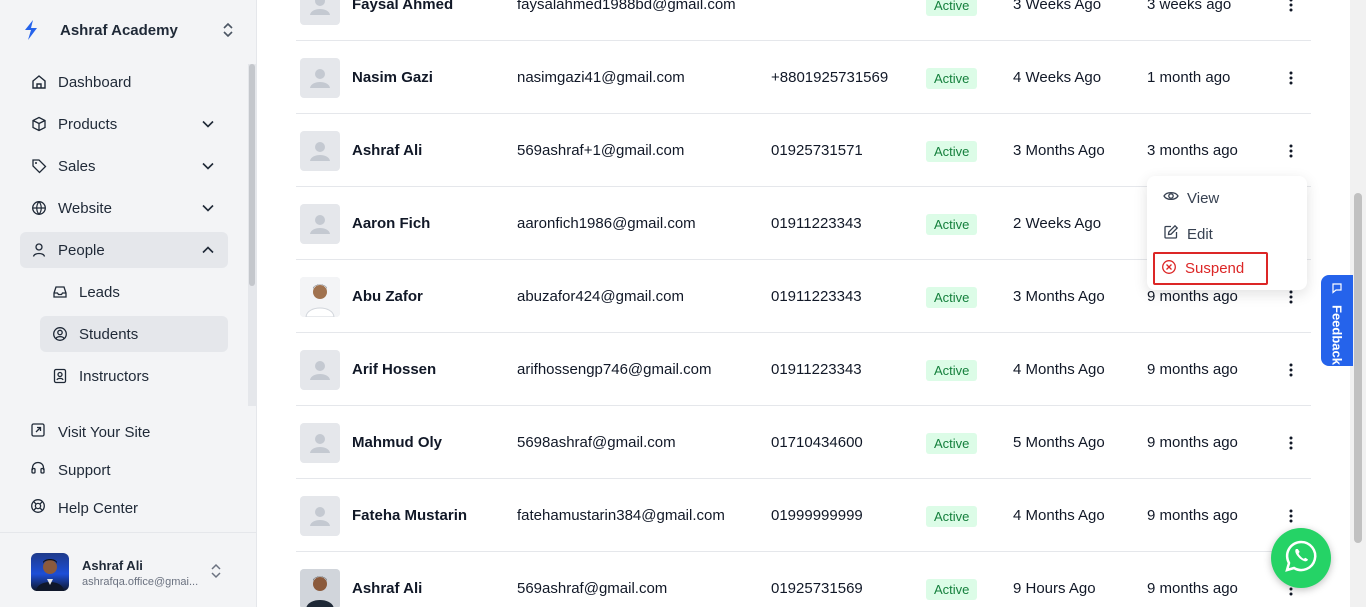 Image resolution: width=1366 pixels, height=607 pixels. Describe the element at coordinates (90, 432) in the screenshot. I see `visit-site-link: Visit Your Site` at that location.